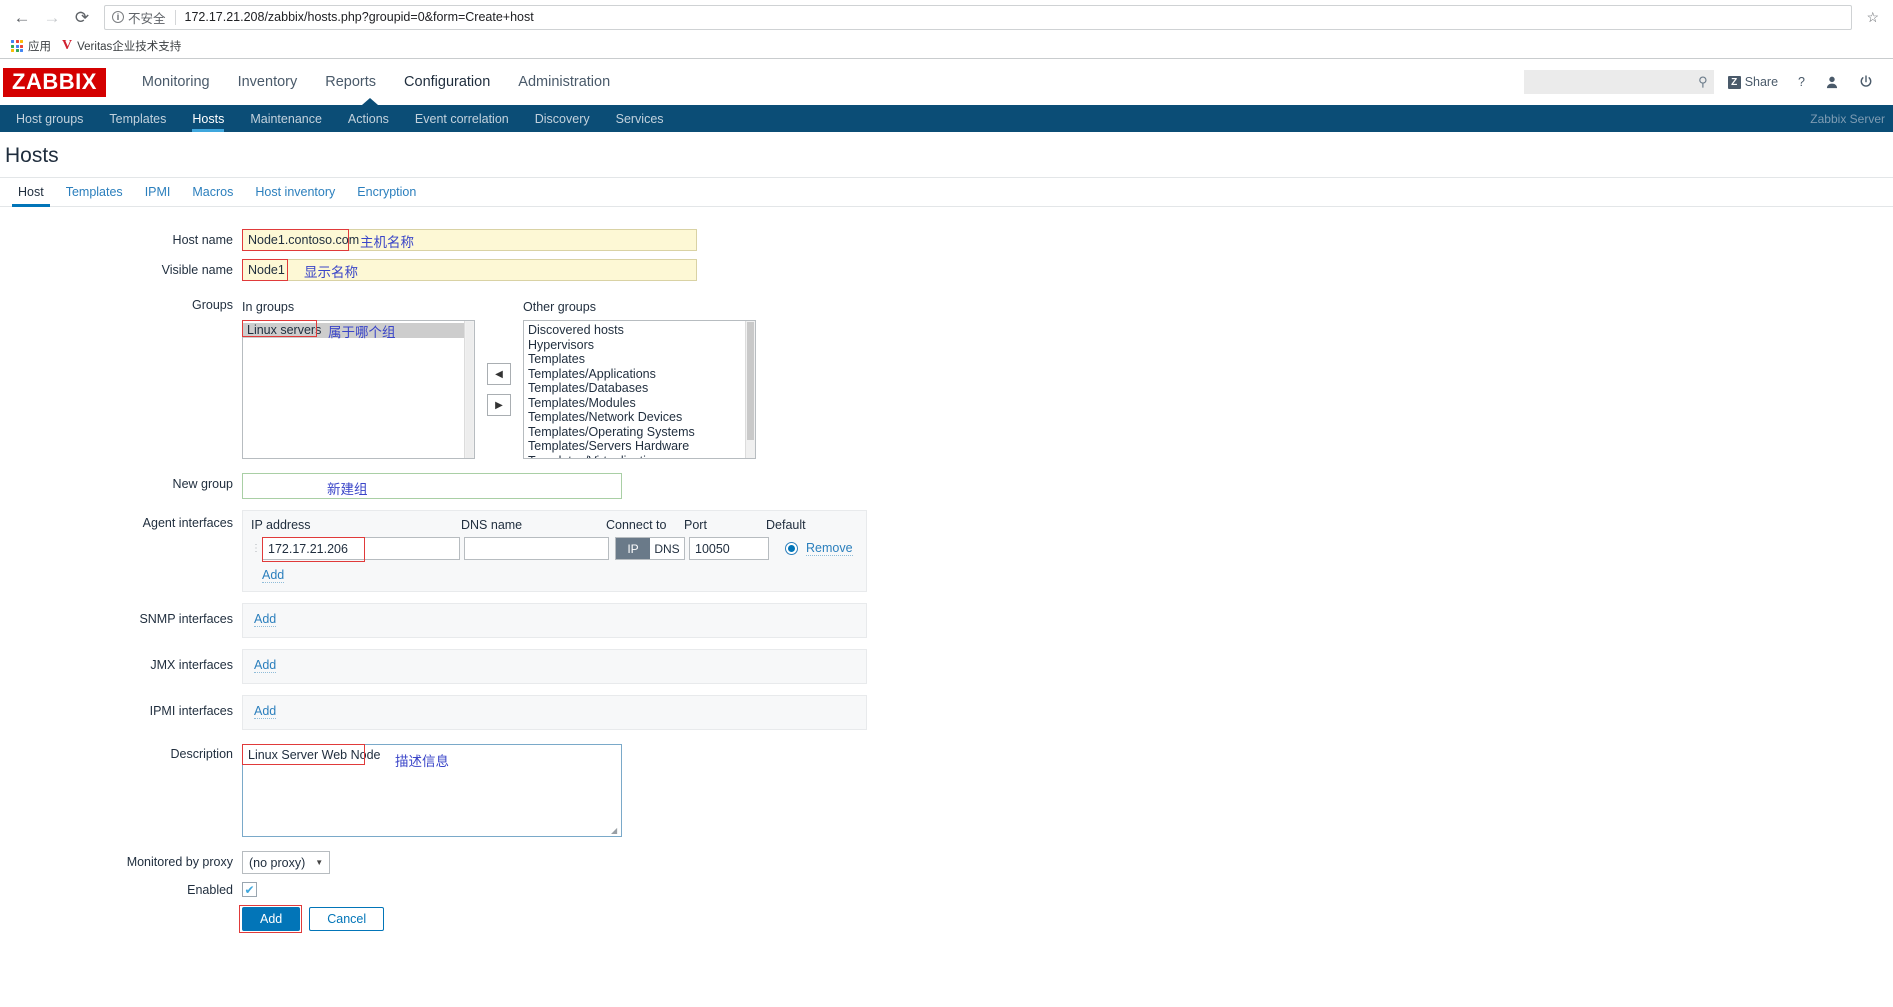 This screenshot has height=1007, width=1893. I want to click on add-button: Add, so click(271, 919).